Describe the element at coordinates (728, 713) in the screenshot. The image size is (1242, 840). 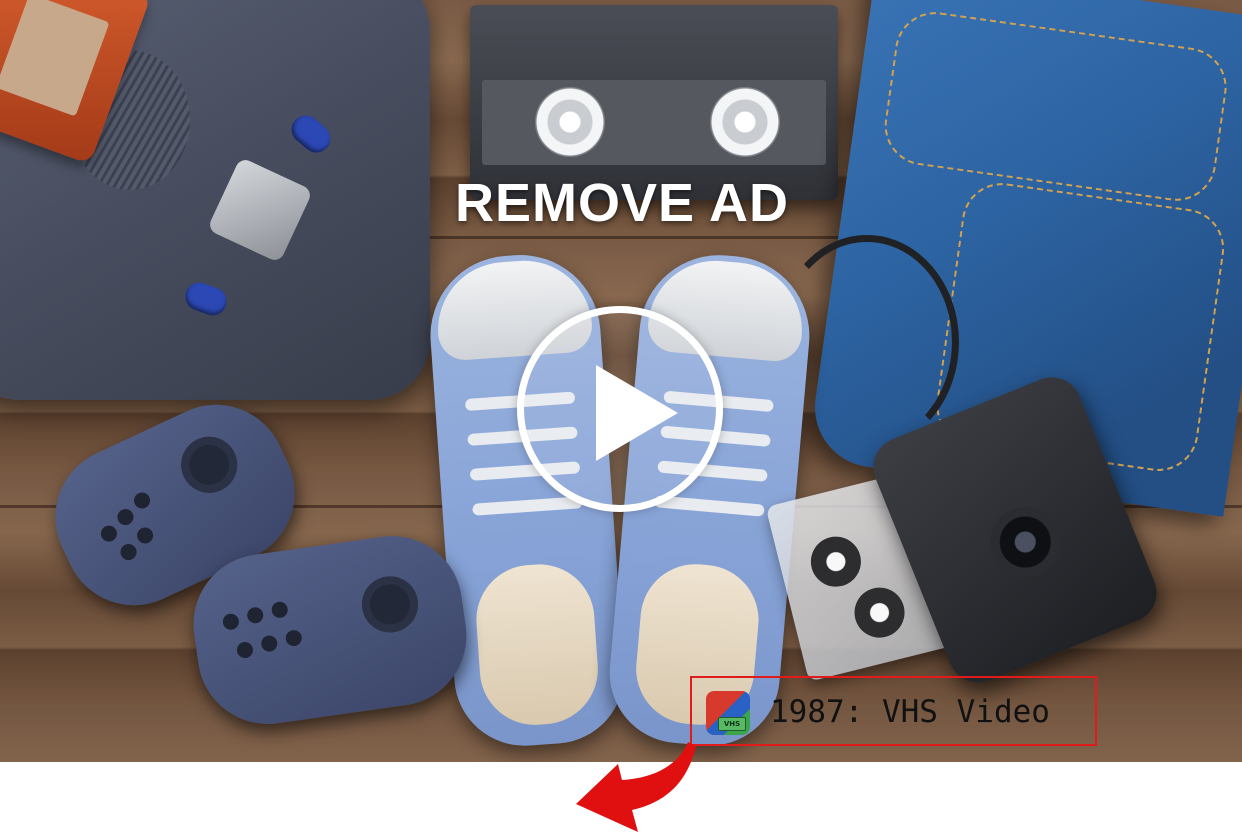
I see `vhs-app-icon: VHS` at that location.